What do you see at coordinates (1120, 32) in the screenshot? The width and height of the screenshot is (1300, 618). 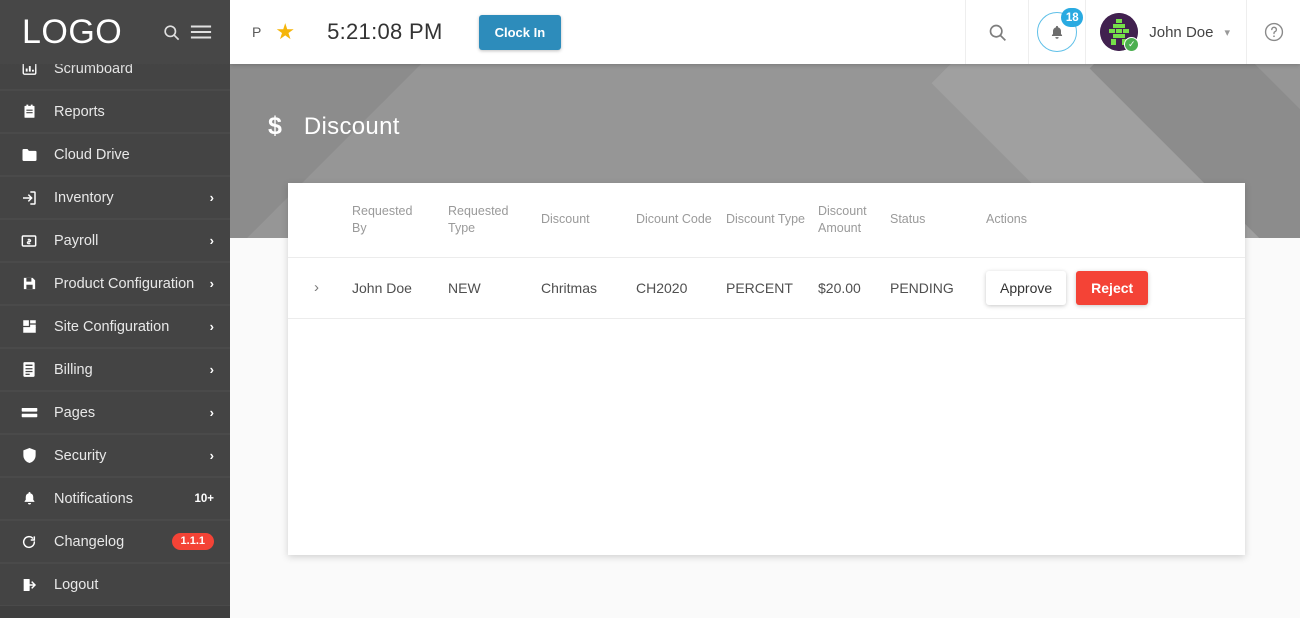 I see `avatar: ✓` at bounding box center [1120, 32].